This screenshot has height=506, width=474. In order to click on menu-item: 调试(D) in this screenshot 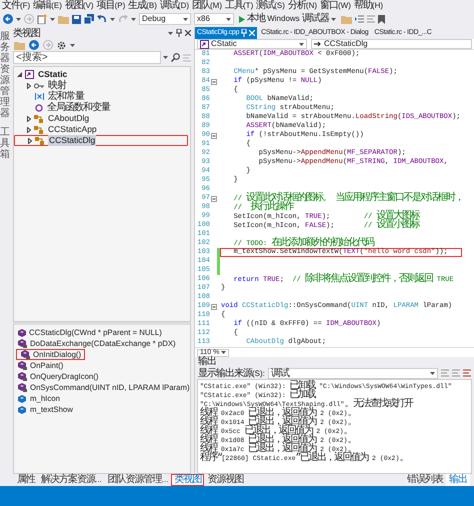, I will do `click(175, 5)`.